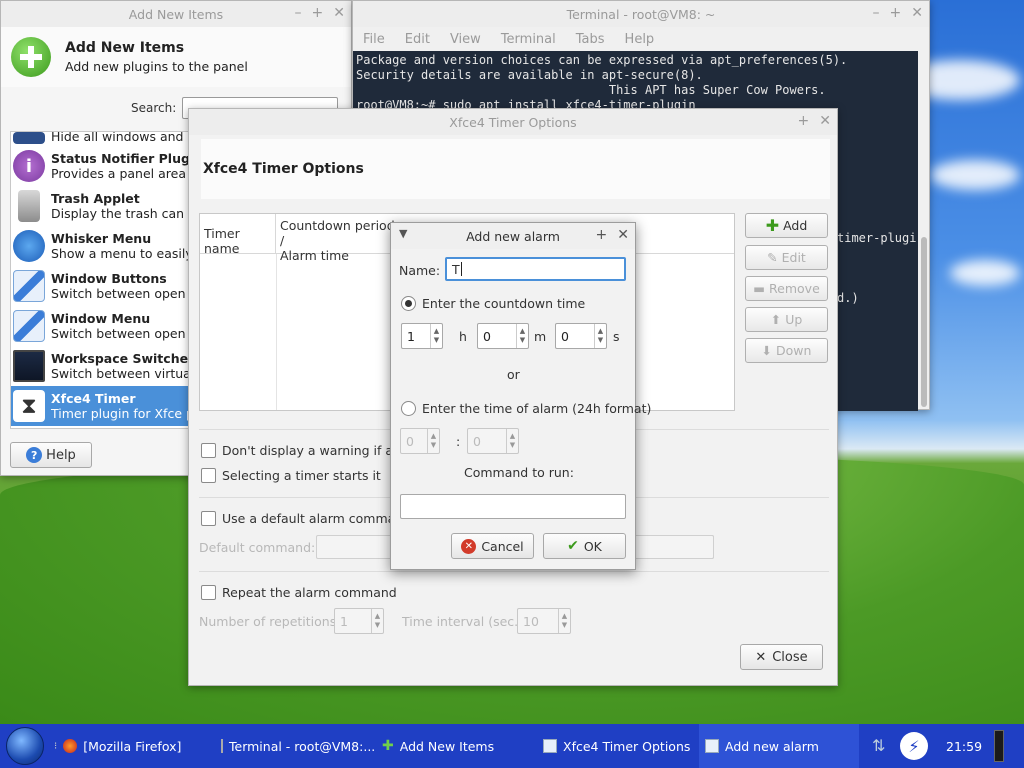 The width and height of the screenshot is (1024, 768). Describe the element at coordinates (786, 257) in the screenshot. I see `edit-button: ✎ Edit` at that location.